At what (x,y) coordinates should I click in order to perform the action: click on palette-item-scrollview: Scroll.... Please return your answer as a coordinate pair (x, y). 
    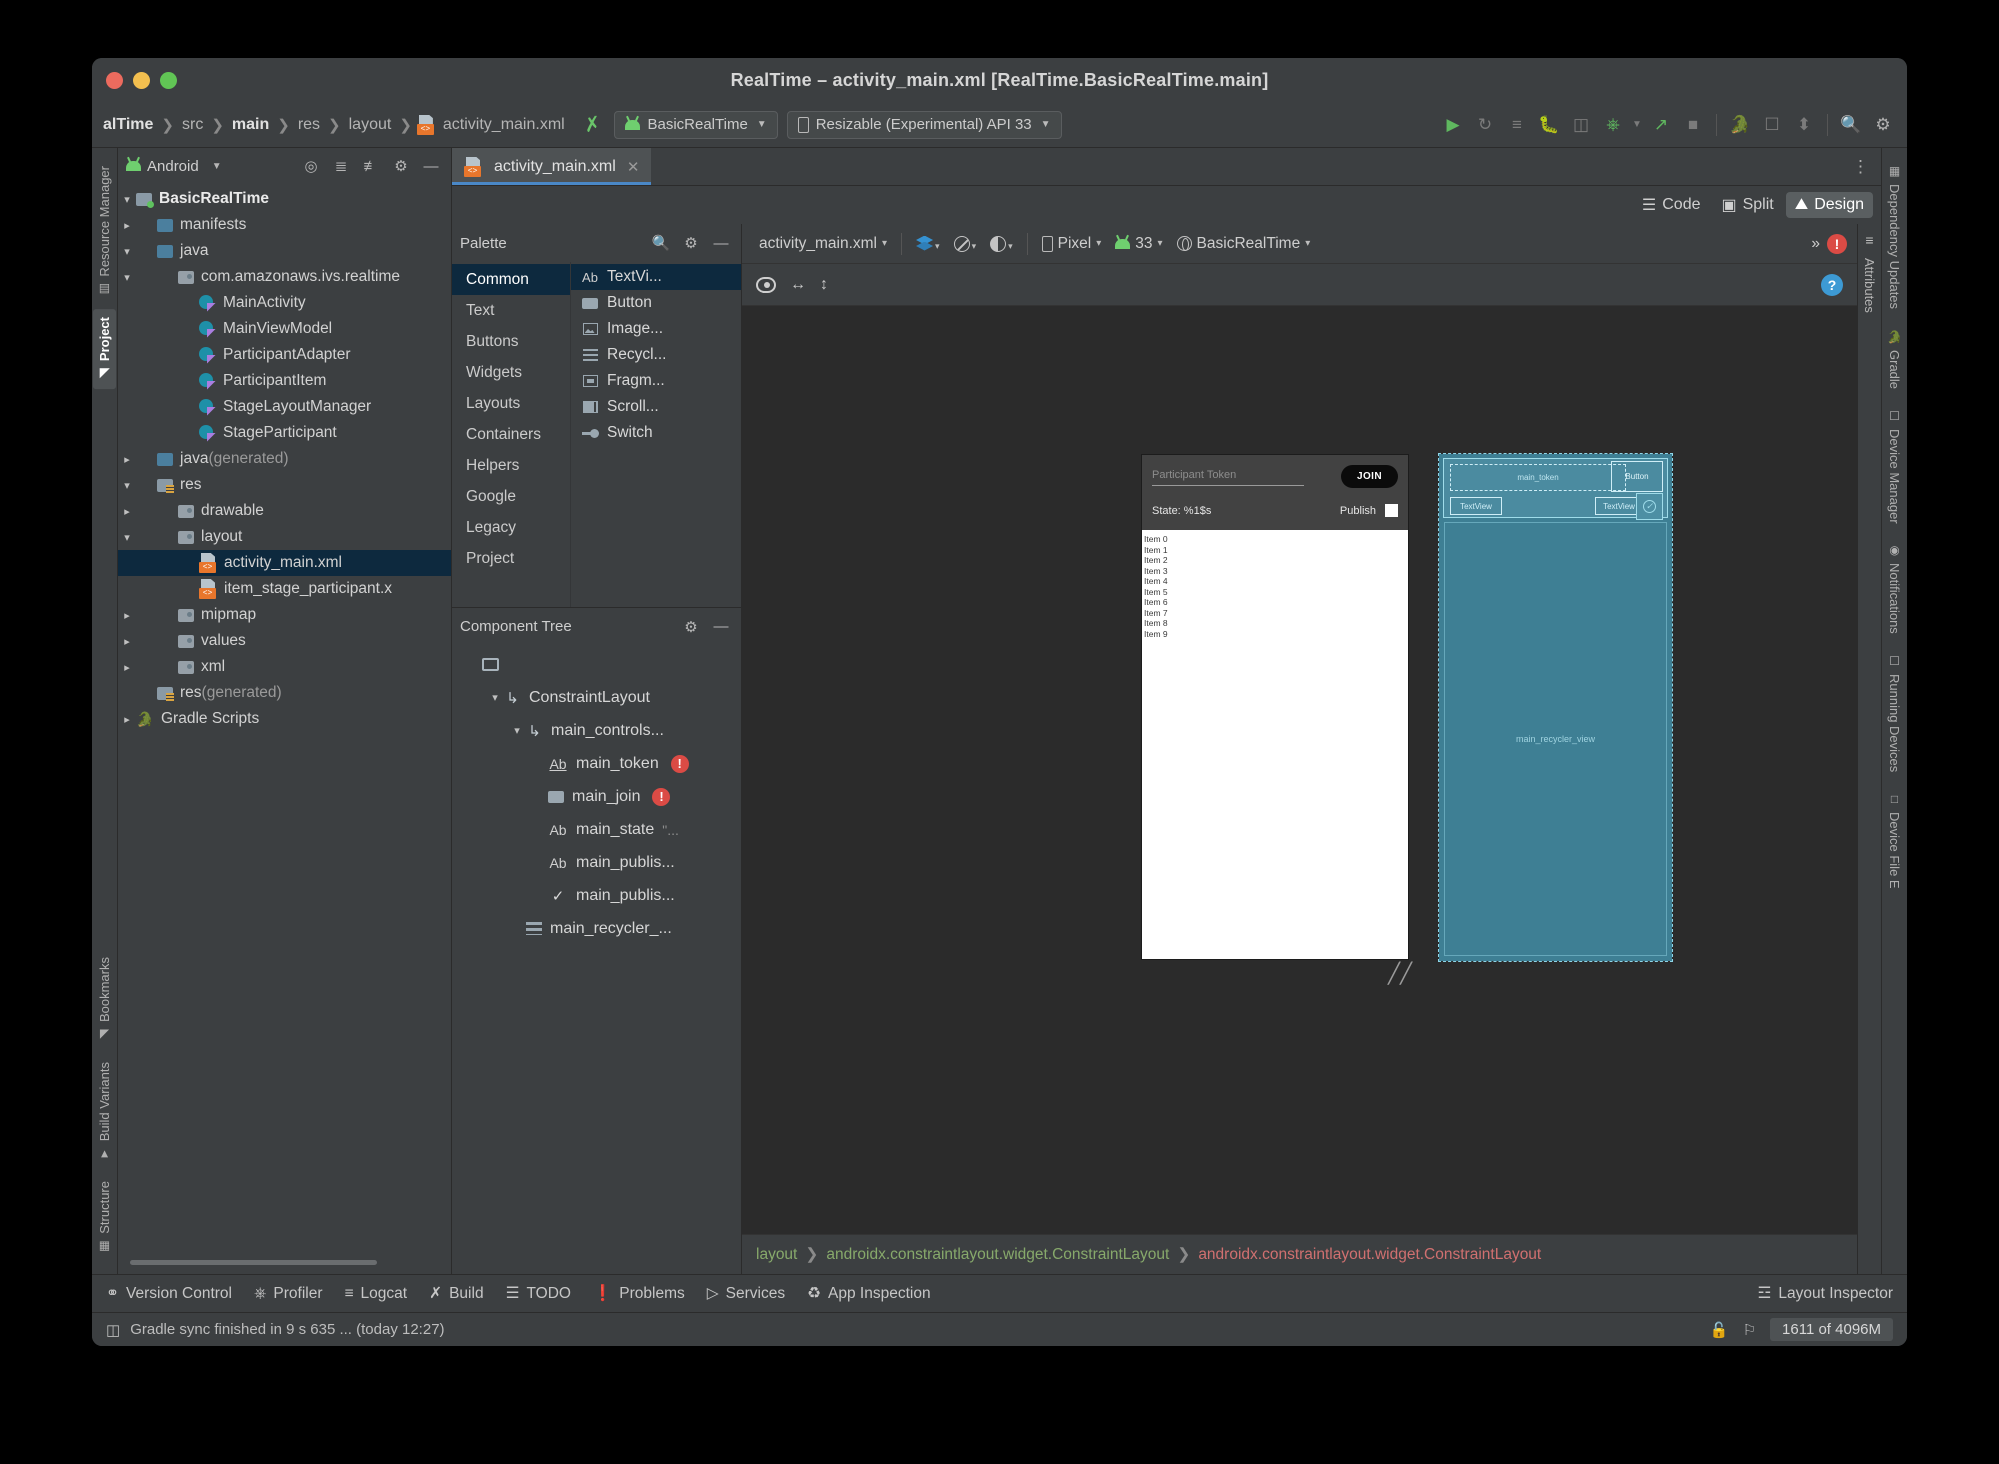
    Looking at the image, I should click on (656, 407).